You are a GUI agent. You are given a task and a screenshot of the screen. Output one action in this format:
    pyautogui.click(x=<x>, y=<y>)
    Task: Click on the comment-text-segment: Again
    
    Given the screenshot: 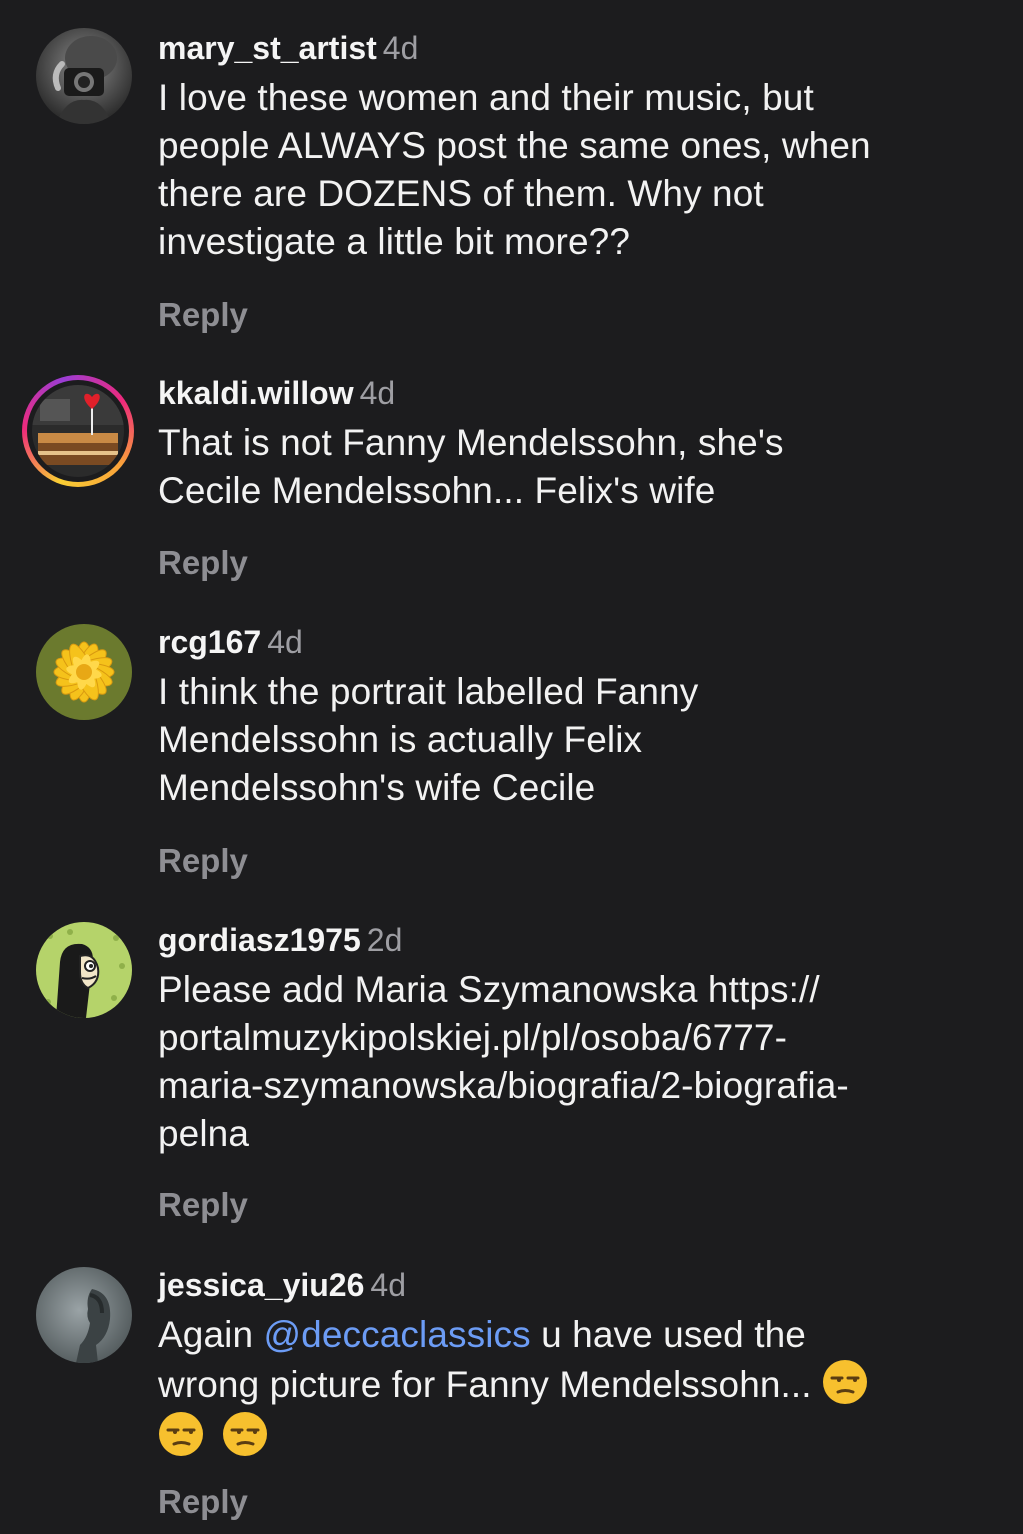 What is the action you would take?
    pyautogui.click(x=211, y=1334)
    